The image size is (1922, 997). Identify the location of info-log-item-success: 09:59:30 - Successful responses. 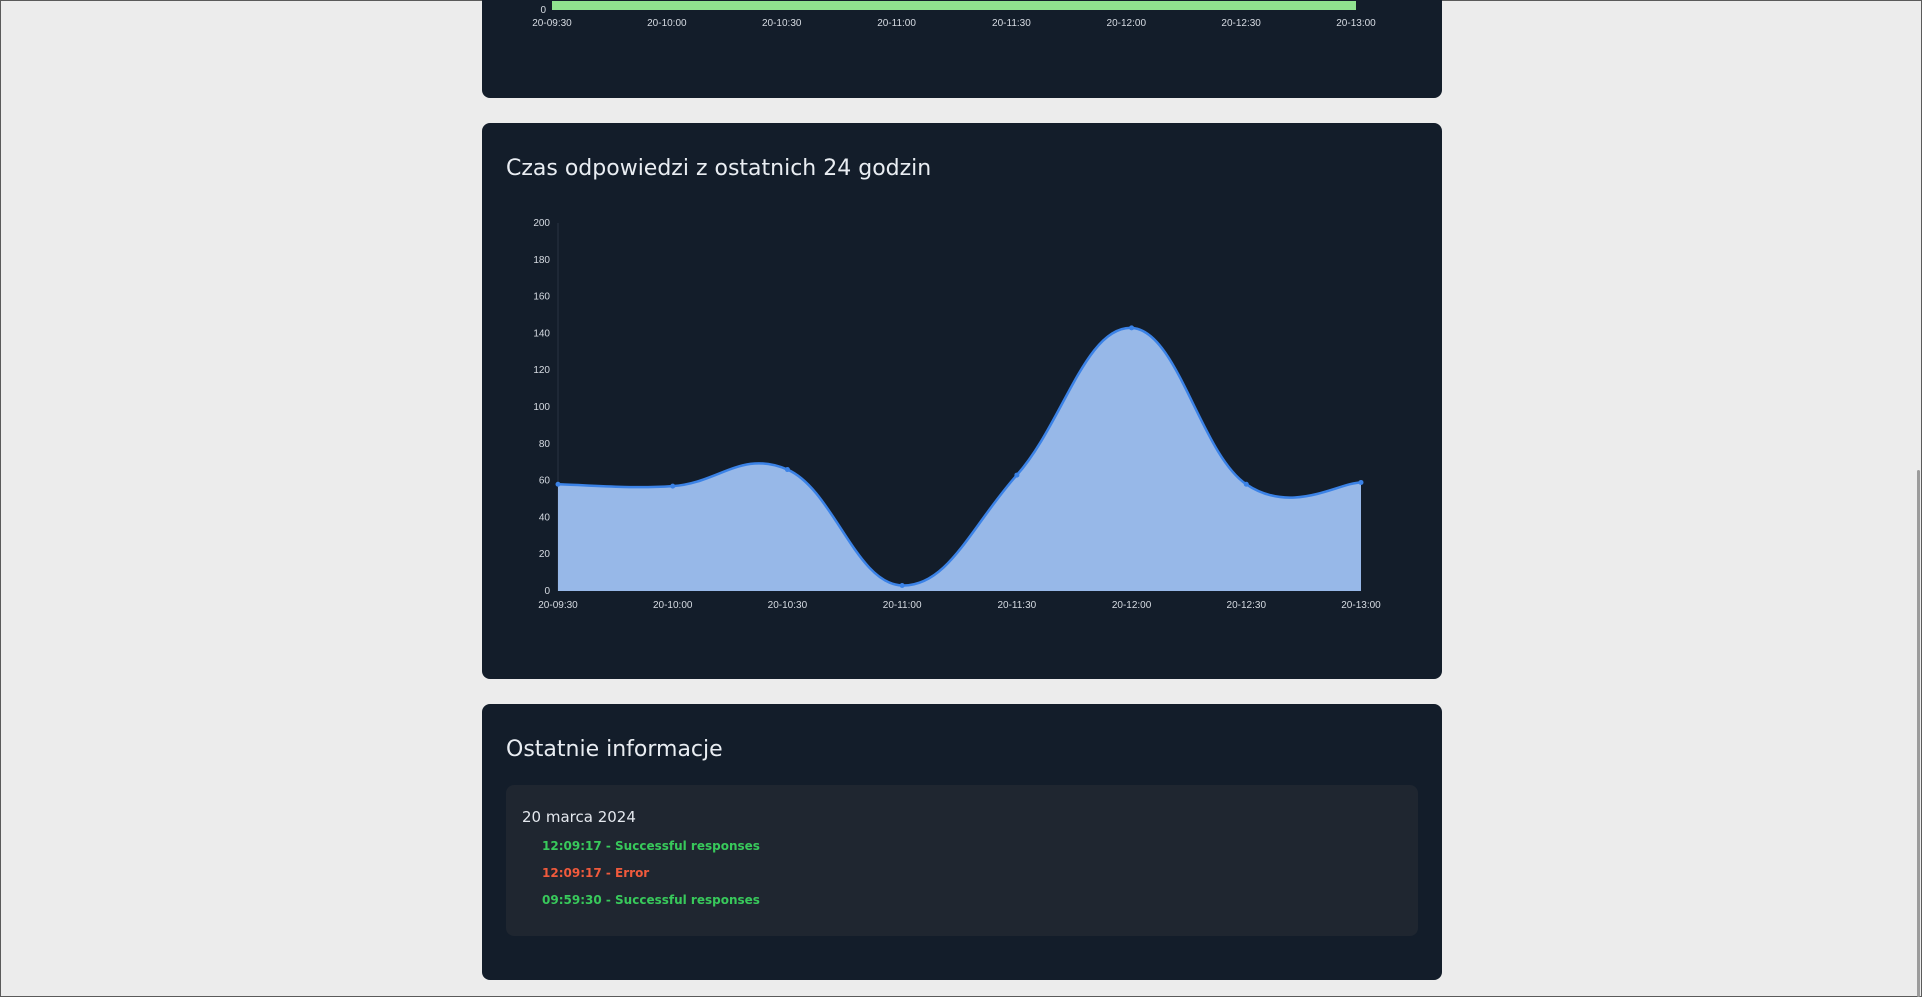
(651, 900).